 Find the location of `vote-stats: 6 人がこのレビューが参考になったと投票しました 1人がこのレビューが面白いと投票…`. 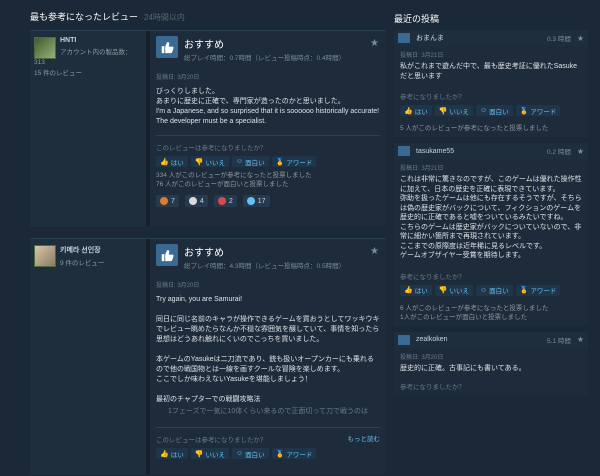

vote-stats: 6 人がこのレビューが参考になったと投票しました 1人がこのレビューが面白いと投票… is located at coordinates (474, 312).